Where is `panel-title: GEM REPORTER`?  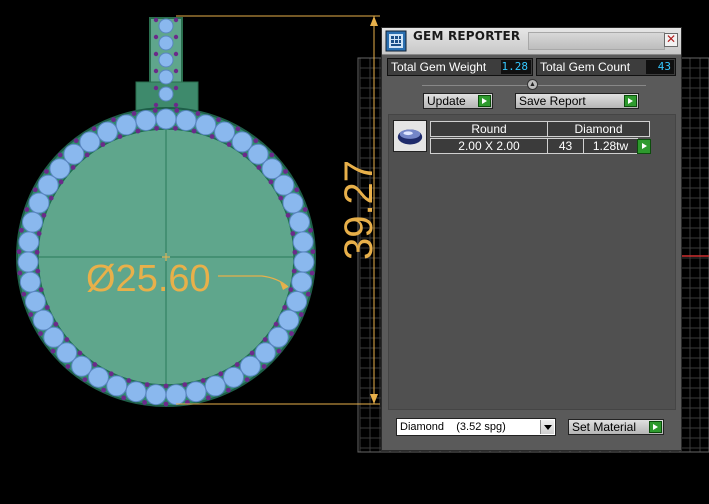 panel-title: GEM REPORTER is located at coordinates (467, 36).